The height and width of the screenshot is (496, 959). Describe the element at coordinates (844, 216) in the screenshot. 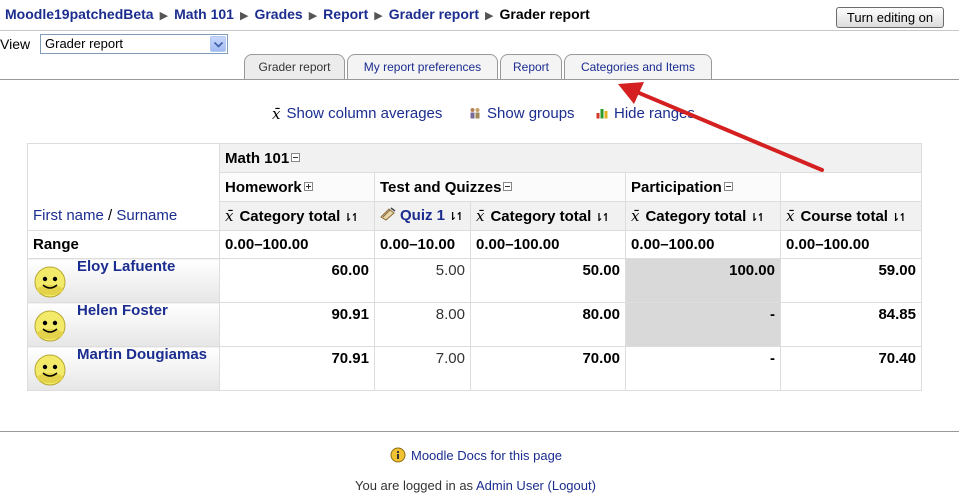

I see `column-label: Course total` at that location.